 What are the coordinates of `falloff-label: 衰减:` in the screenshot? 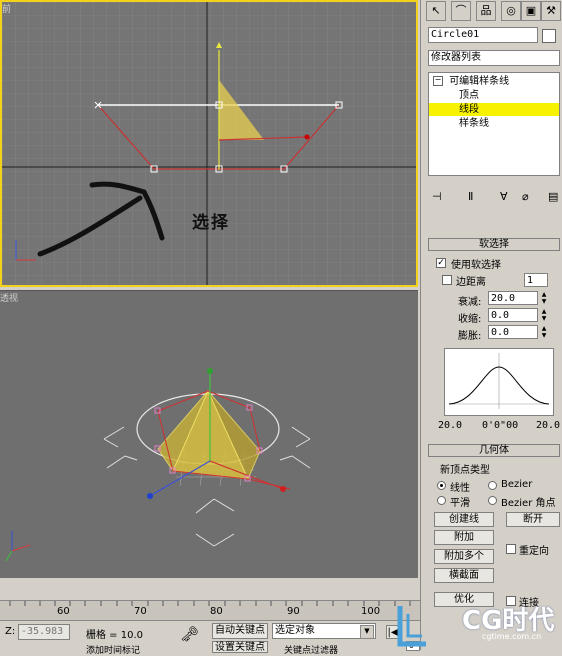 It's located at (470, 302).